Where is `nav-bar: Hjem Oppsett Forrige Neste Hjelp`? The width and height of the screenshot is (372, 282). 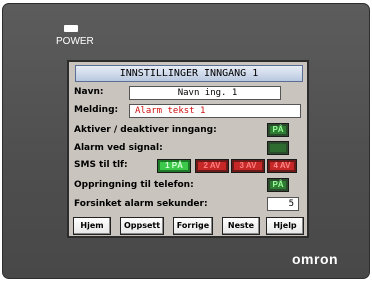 nav-bar: Hjem Oppsett Forrige Neste Hjelp is located at coordinates (188, 225).